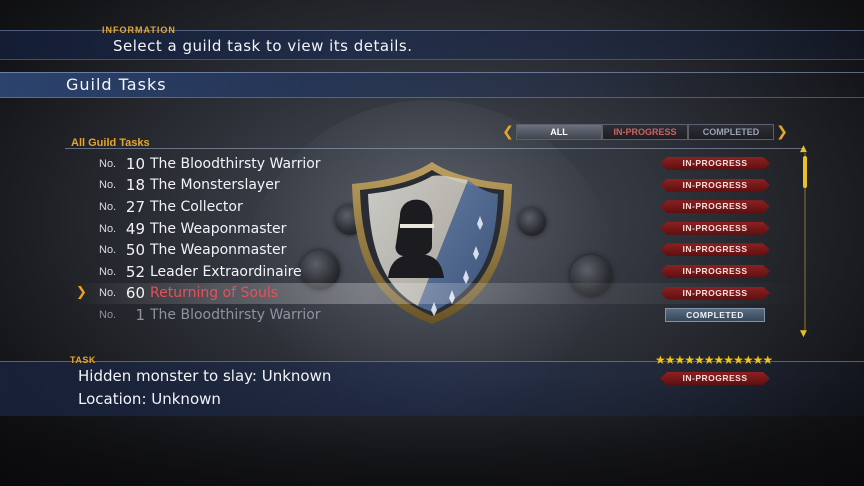 The image size is (864, 486). I want to click on task-row: No. 27 The Collector IN-PROGRESS, so click(440, 207).